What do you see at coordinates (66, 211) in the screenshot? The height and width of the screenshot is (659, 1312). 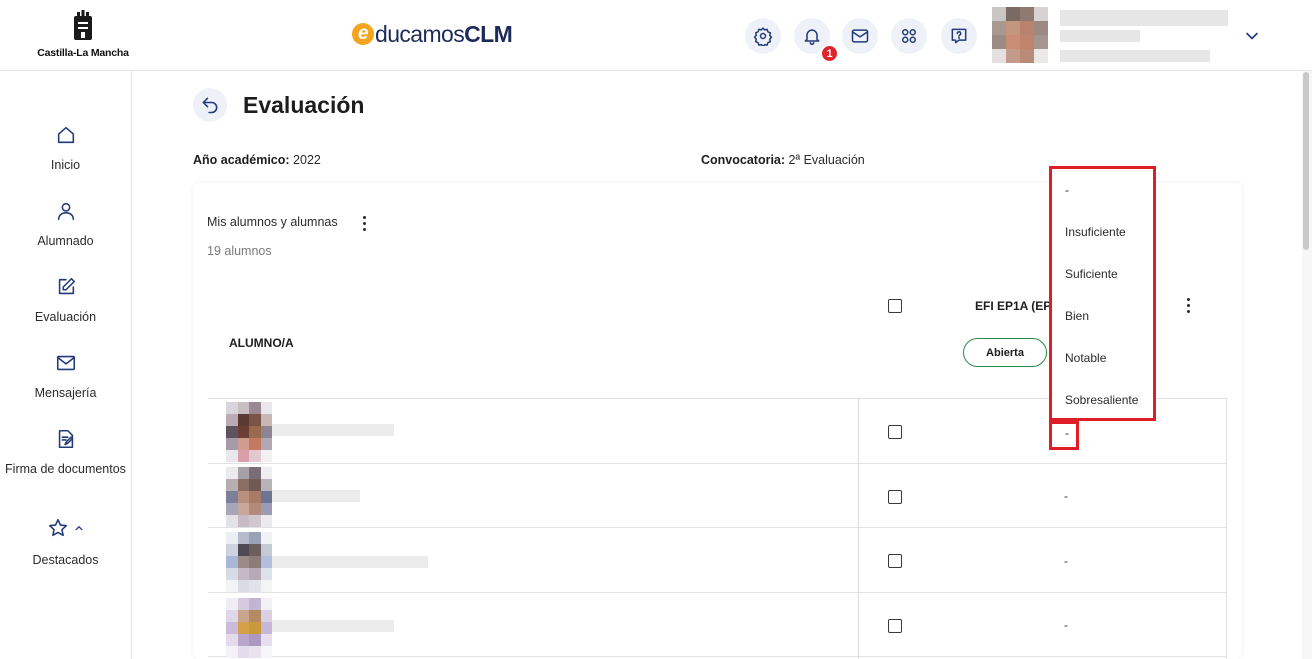 I see `person-icon` at bounding box center [66, 211].